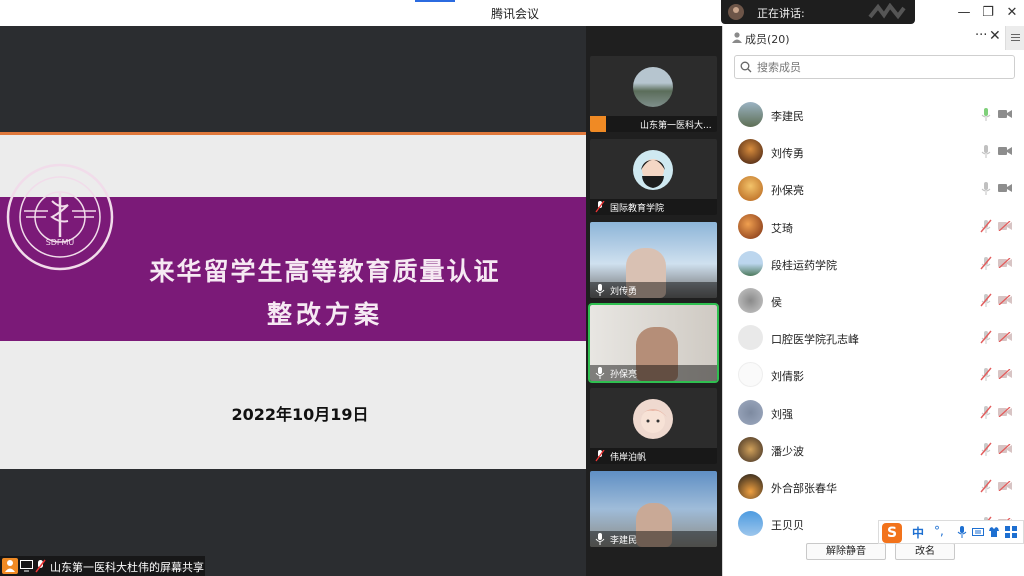 Image resolution: width=1024 pixels, height=576 pixels. What do you see at coordinates (918, 532) in the screenshot?
I see `ime-mode: 中` at bounding box center [918, 532].